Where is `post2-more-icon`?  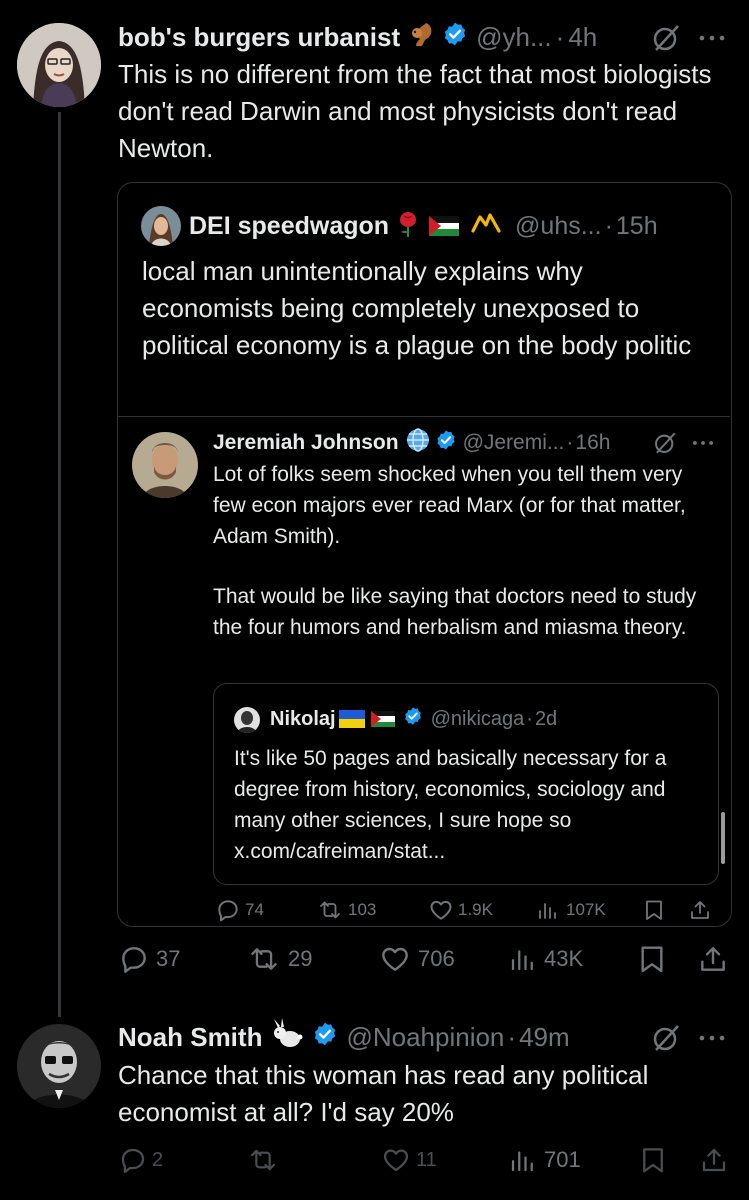 post2-more-icon is located at coordinates (712, 1040).